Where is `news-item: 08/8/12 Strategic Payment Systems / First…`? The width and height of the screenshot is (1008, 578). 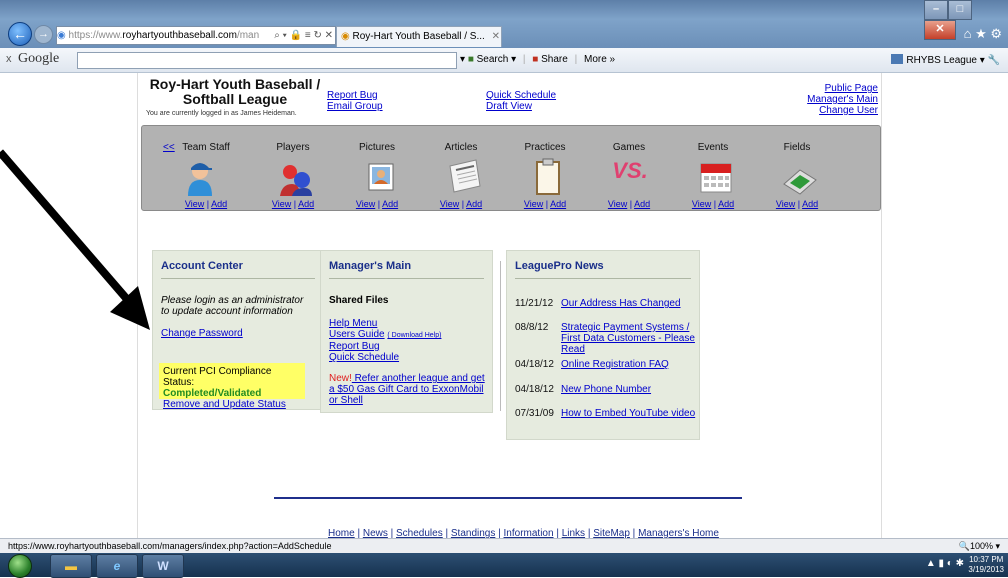
news-item: 08/8/12 Strategic Payment Systems / First… is located at coordinates (607, 338).